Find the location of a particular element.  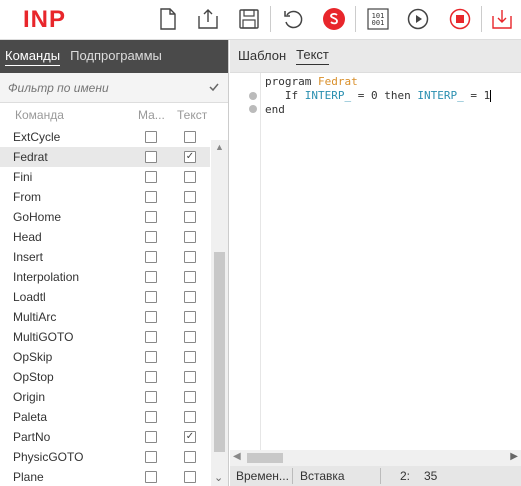

command-row: PartNo ✓ is located at coordinates (105, 437).